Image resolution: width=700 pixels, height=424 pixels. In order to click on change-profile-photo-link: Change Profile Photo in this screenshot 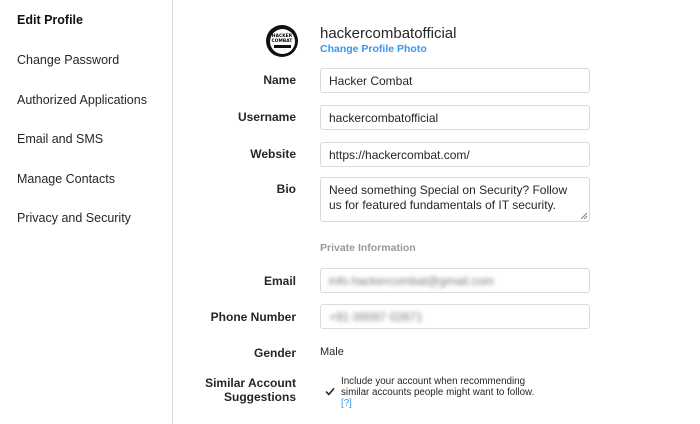, I will do `click(373, 49)`.